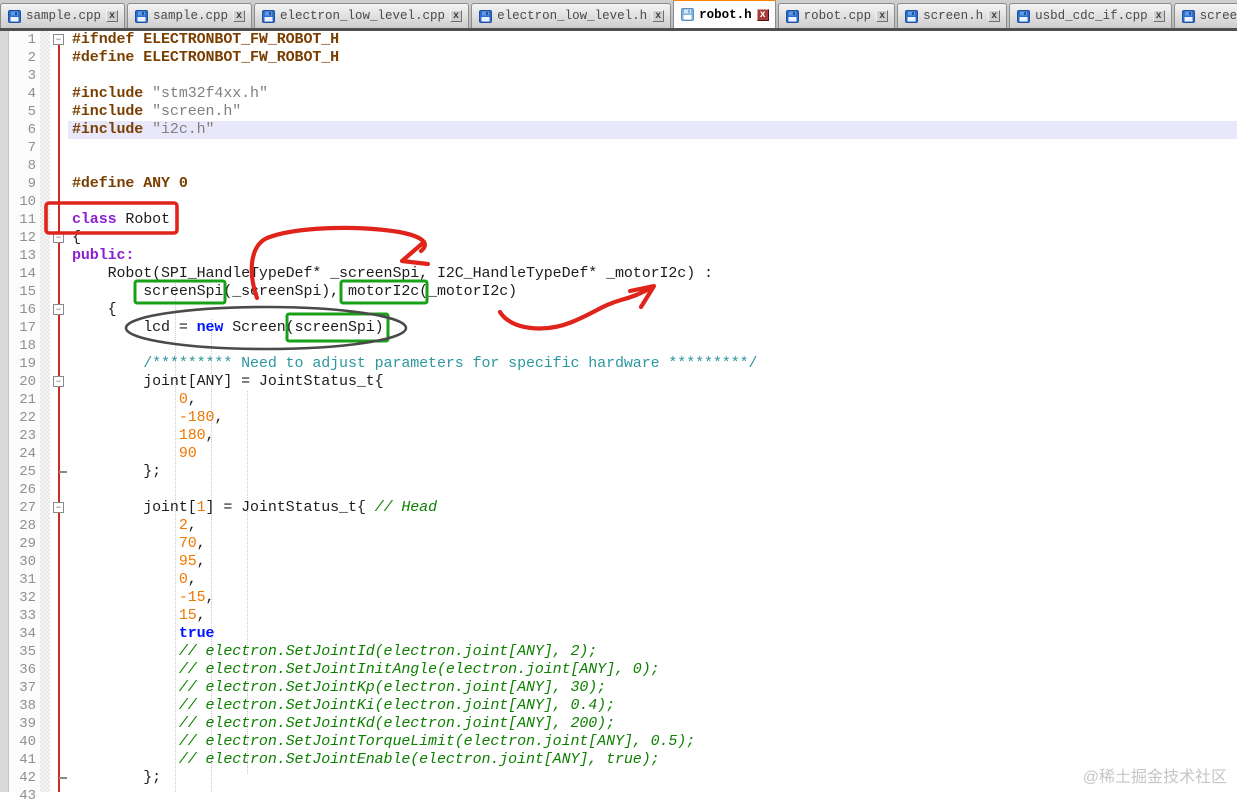 This screenshot has height=805, width=1237. I want to click on code-line-20: joint[ANY] = JointStatus_t{, so click(654, 382).